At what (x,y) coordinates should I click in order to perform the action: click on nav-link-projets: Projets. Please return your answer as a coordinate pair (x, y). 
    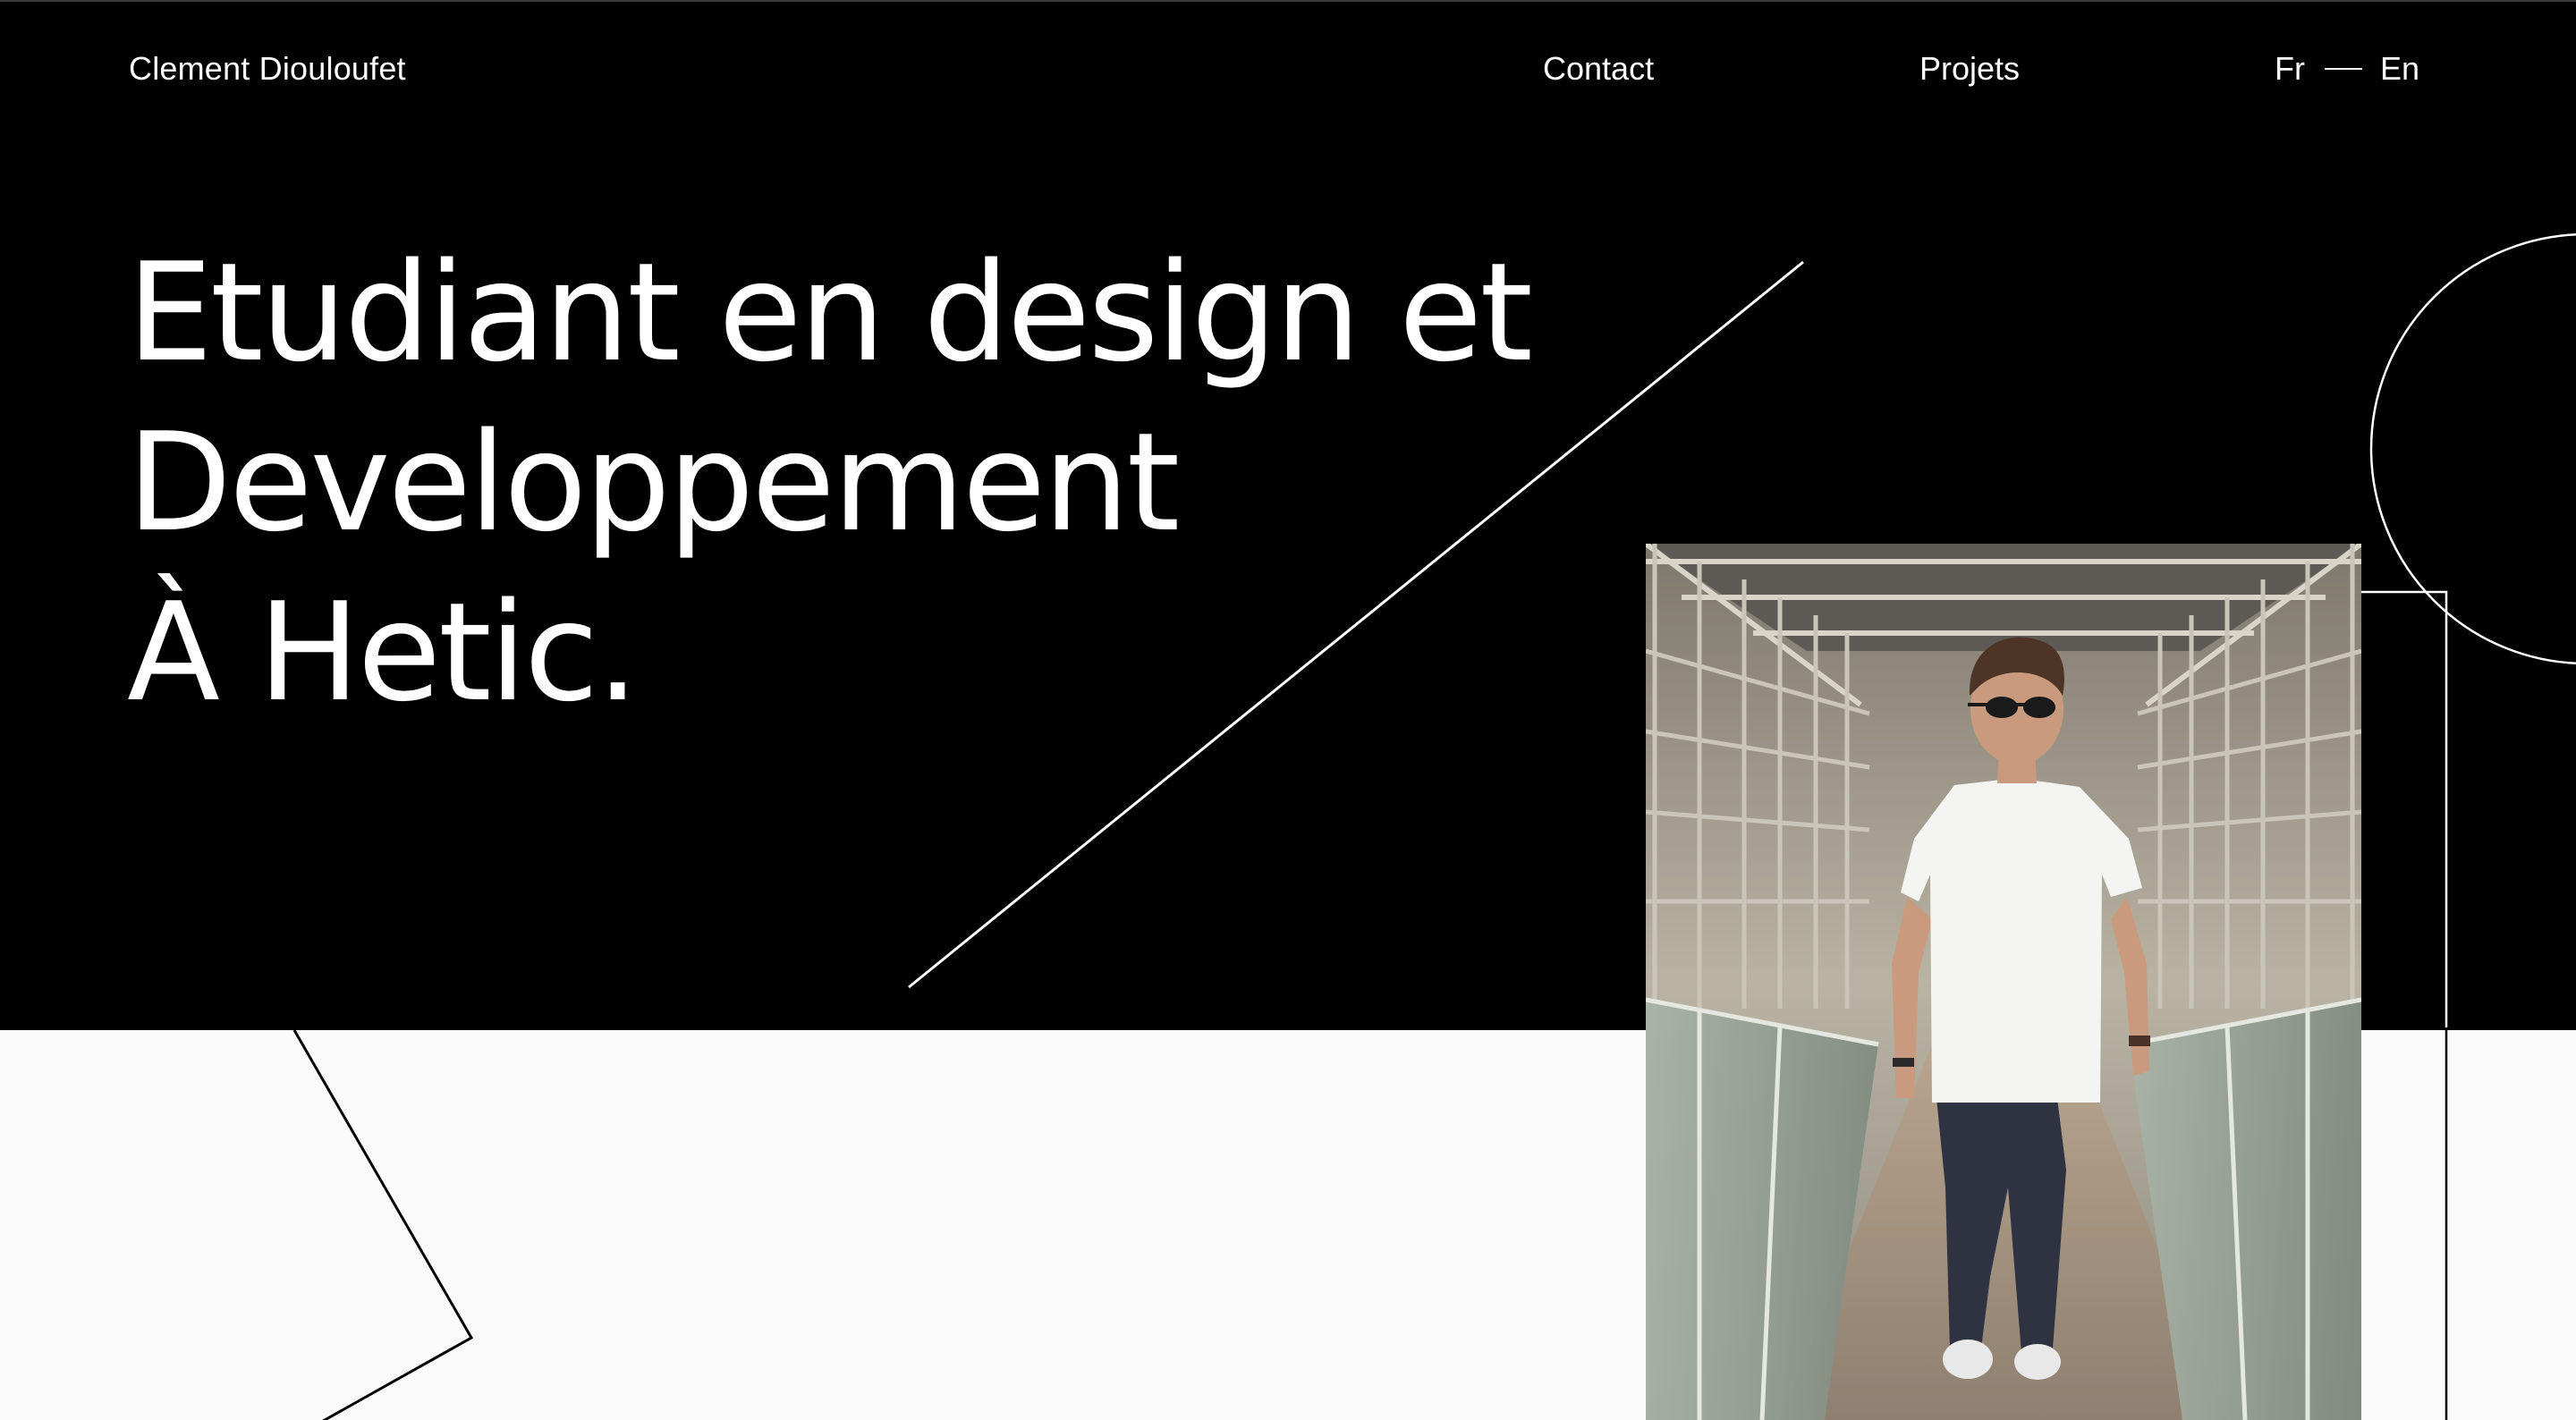
    Looking at the image, I should click on (1969, 69).